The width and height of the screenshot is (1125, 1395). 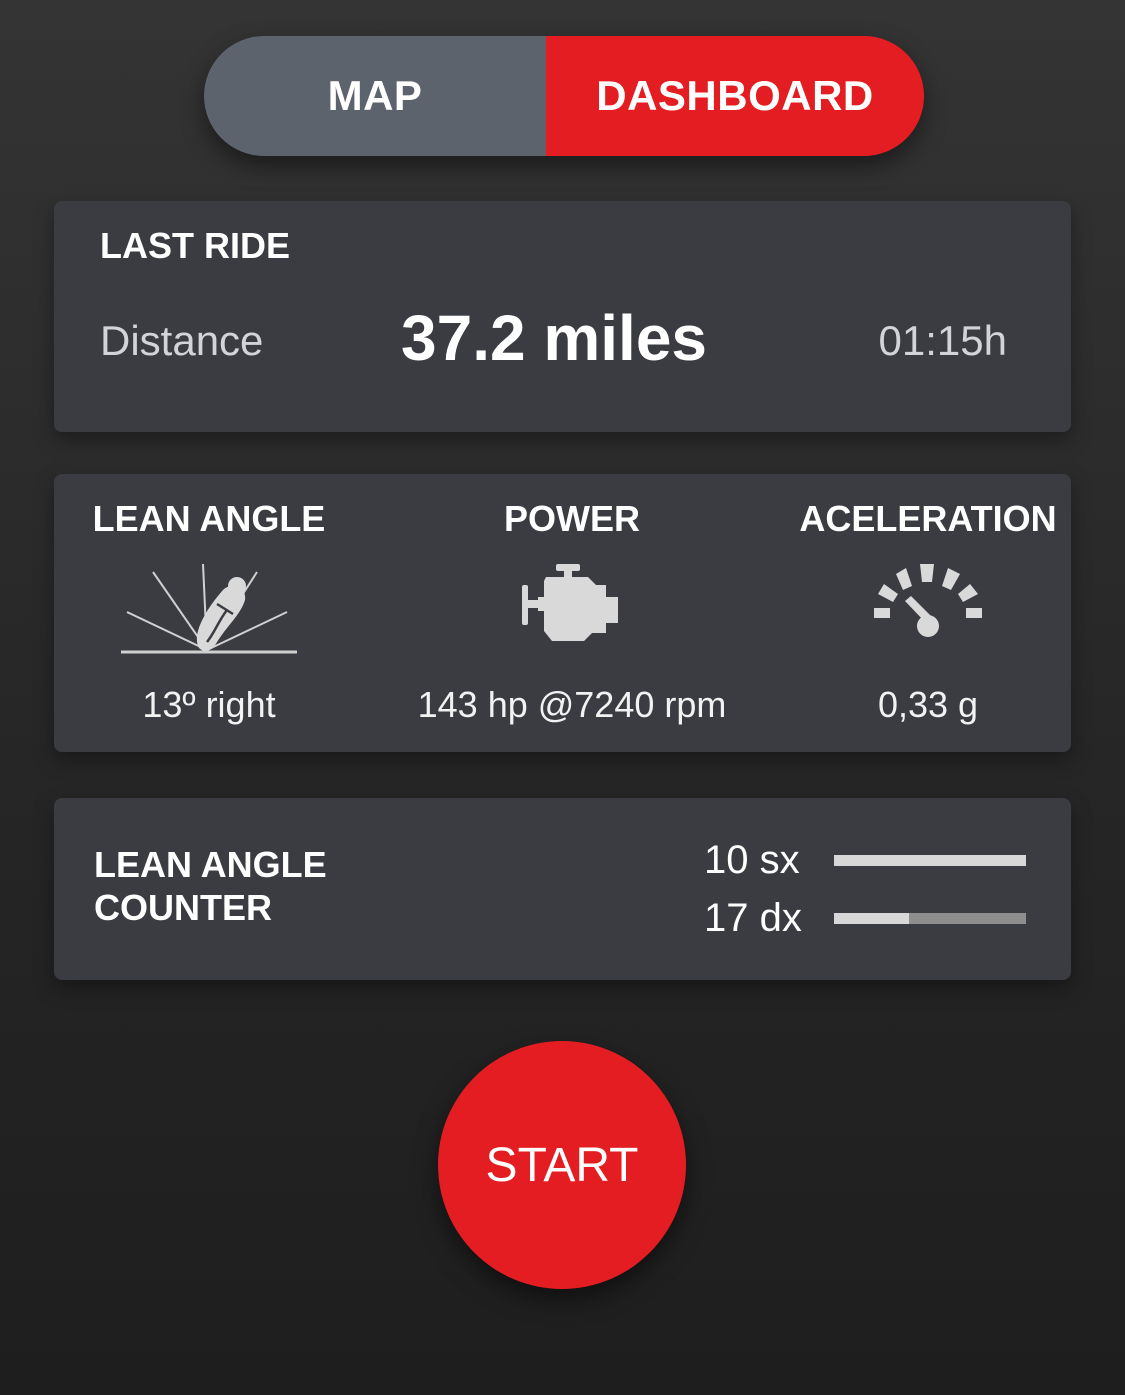 I want to click on metric-title: POWER, so click(x=571, y=518).